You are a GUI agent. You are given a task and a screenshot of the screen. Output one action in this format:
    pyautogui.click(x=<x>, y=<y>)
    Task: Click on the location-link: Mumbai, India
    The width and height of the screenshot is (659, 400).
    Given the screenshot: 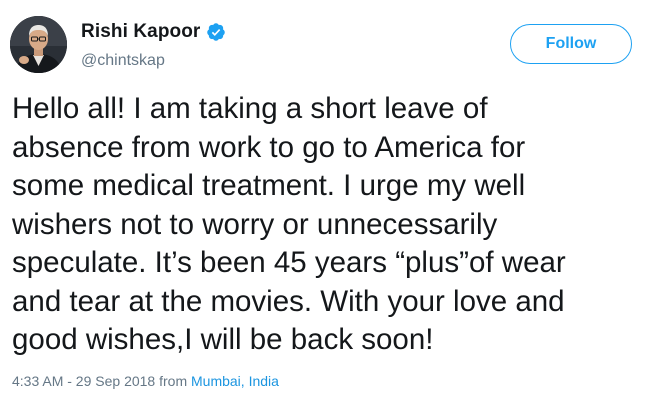 What is the action you would take?
    pyautogui.click(x=235, y=381)
    